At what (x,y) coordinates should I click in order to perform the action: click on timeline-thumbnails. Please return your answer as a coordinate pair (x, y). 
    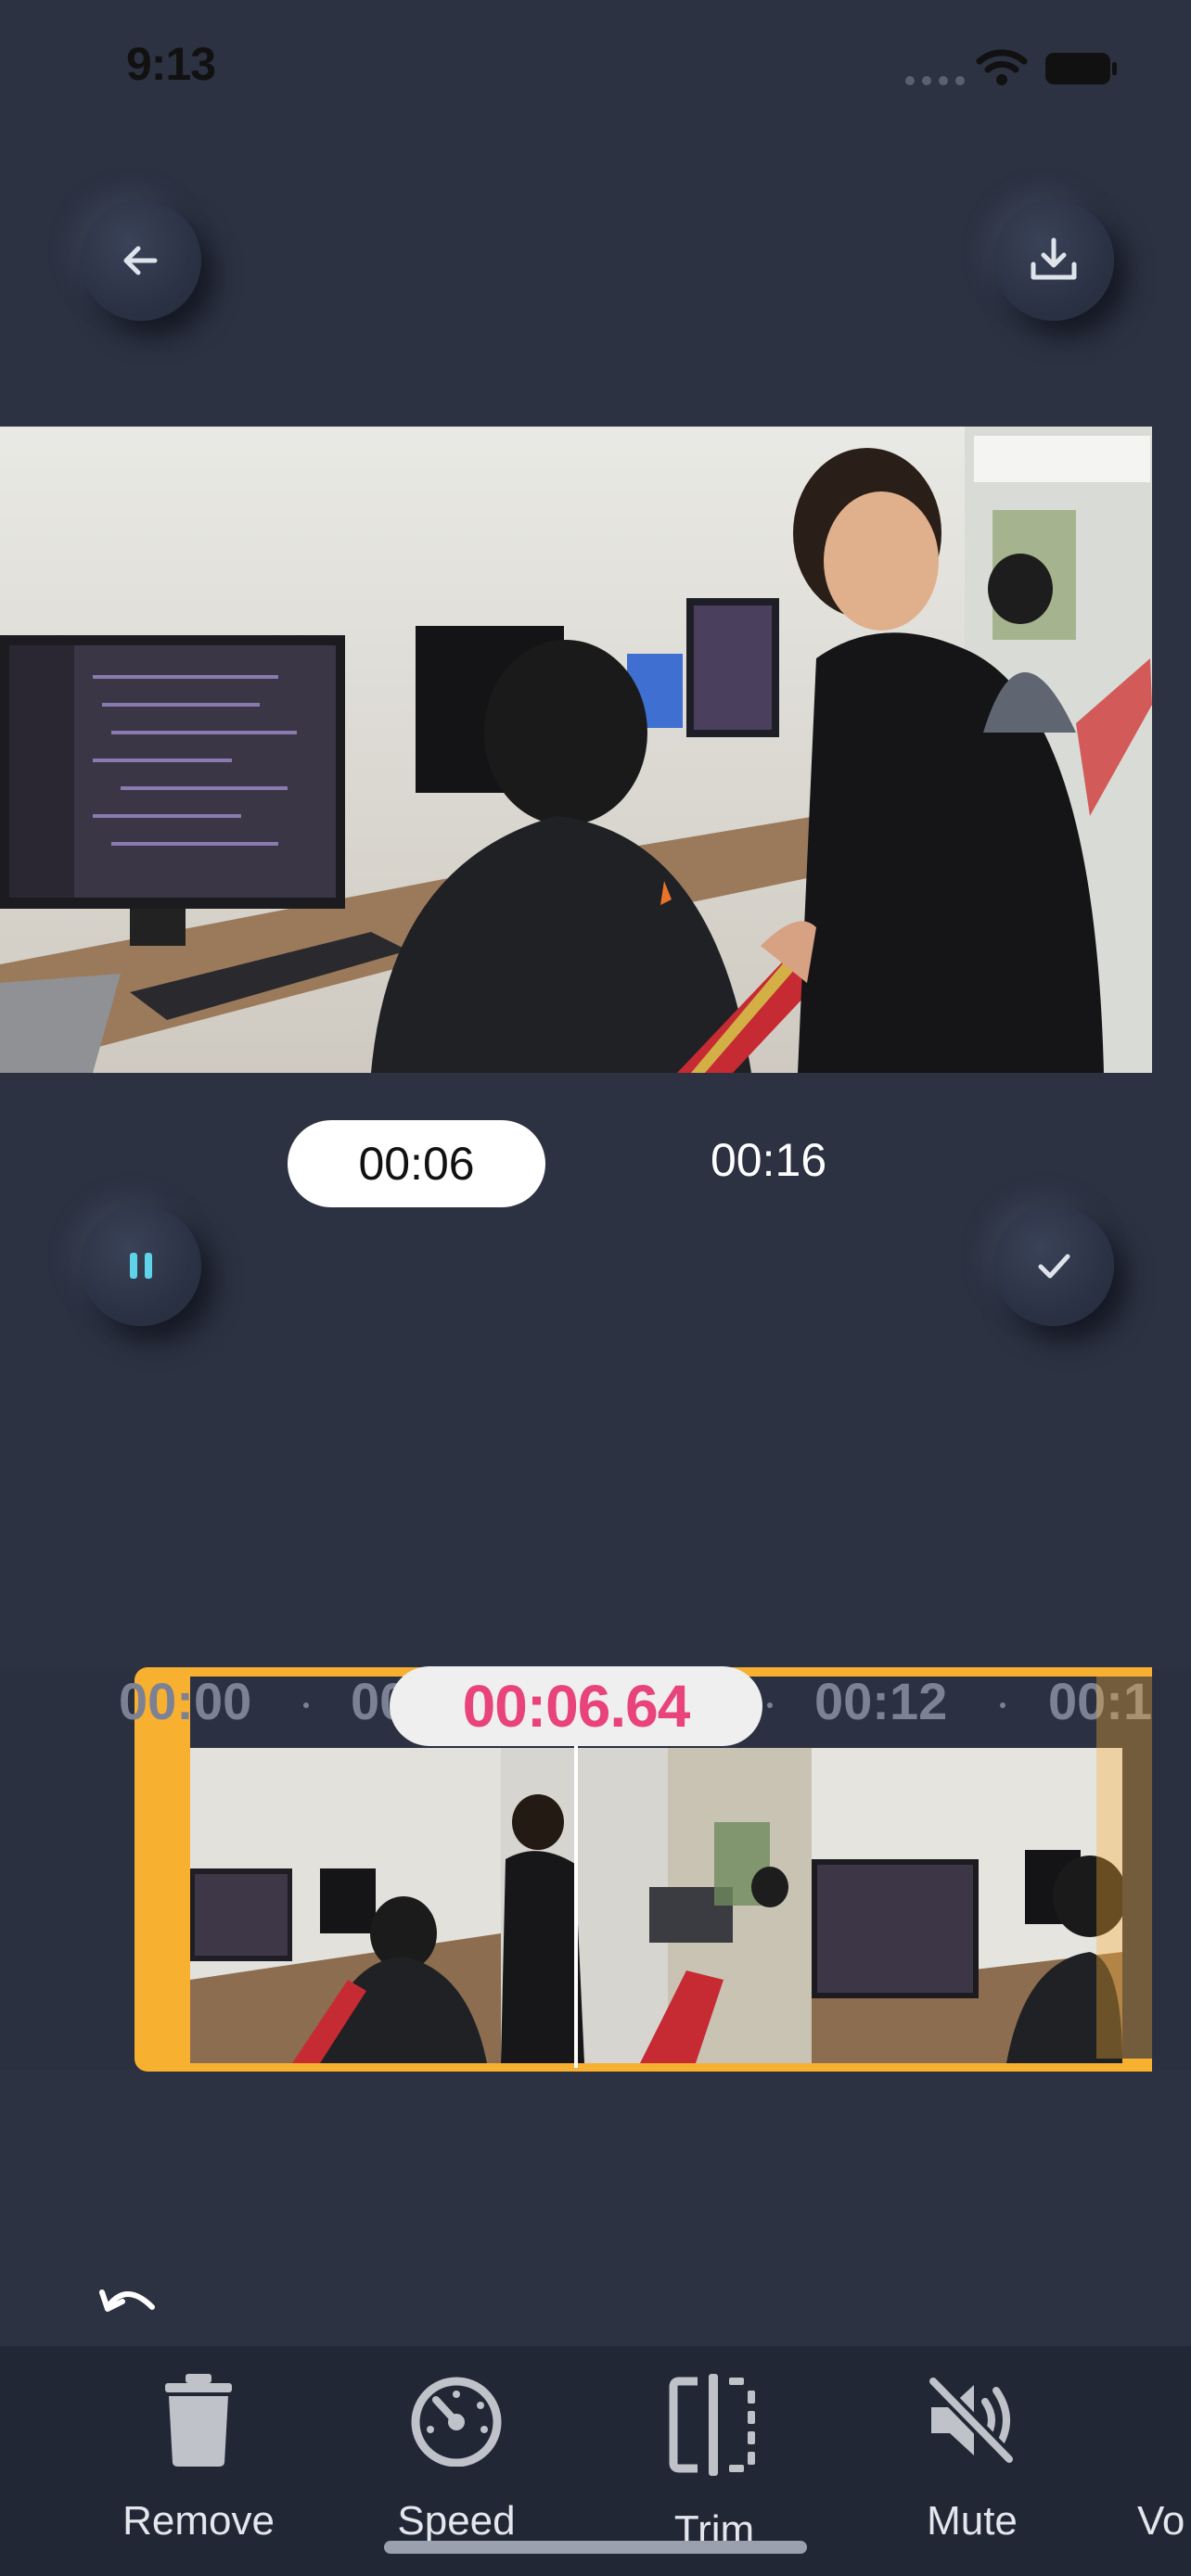
    Looking at the image, I should click on (656, 1905).